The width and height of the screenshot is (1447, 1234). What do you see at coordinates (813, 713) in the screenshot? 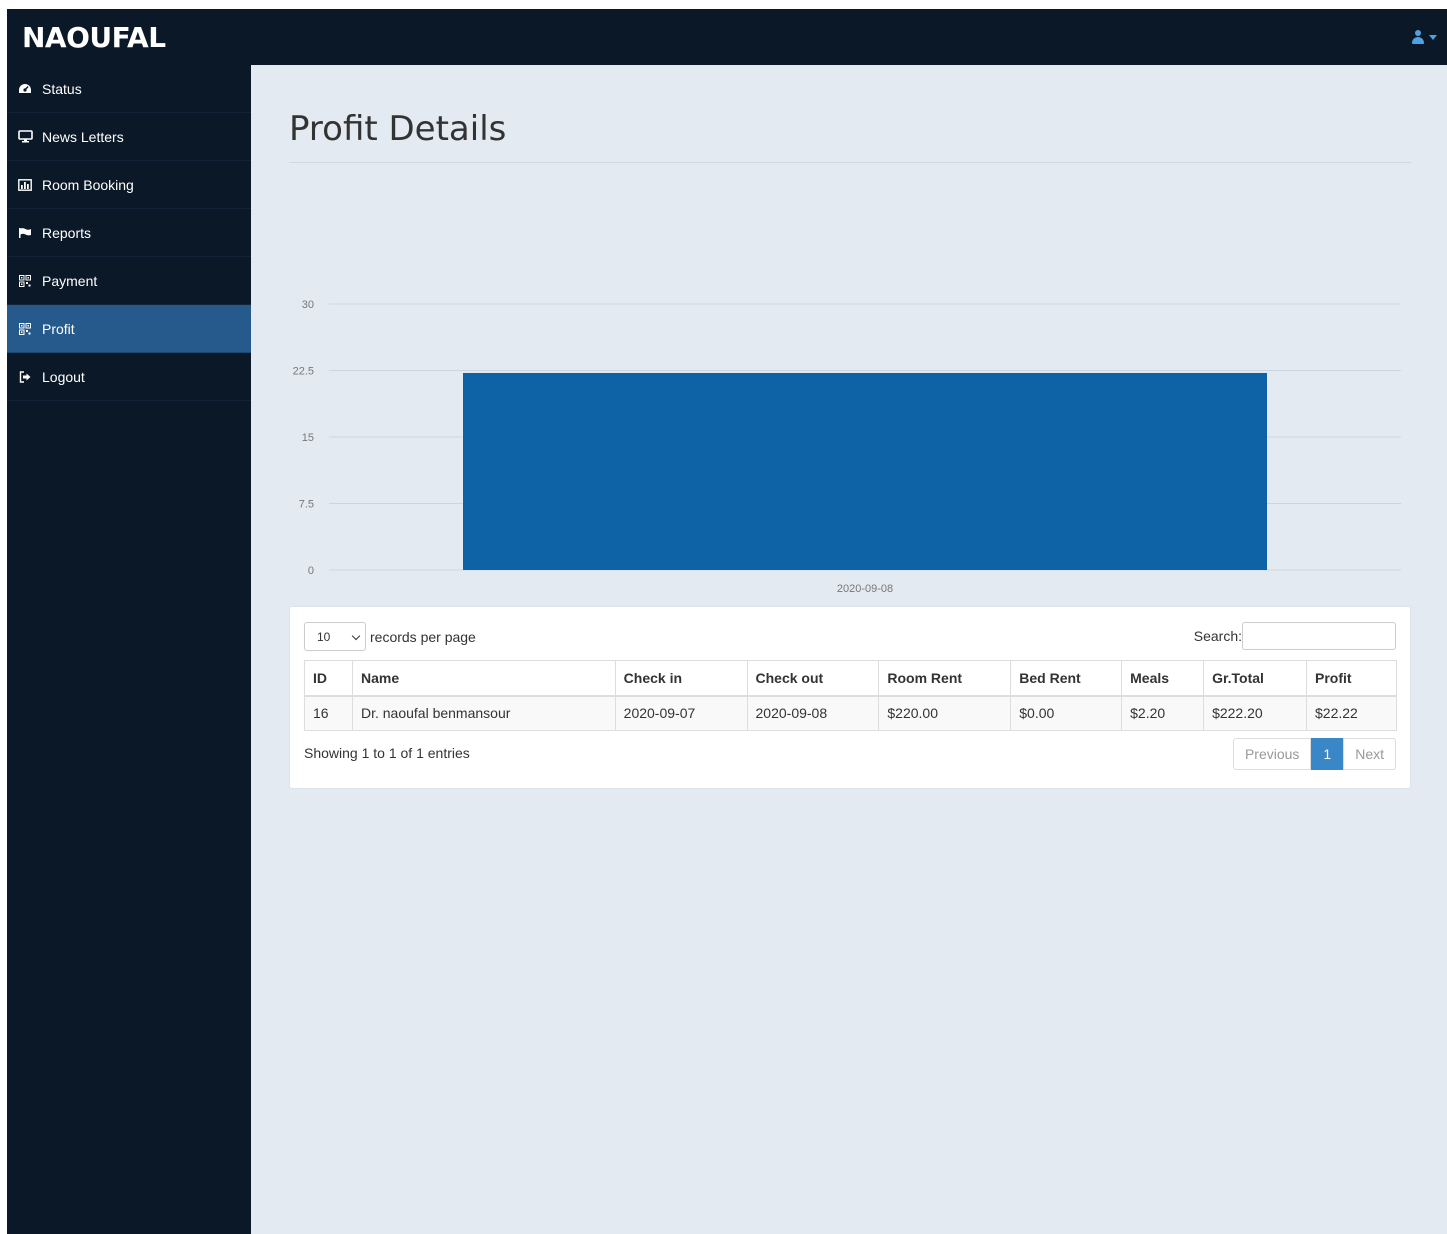
I see `cell-check-out: 2020-09-08` at bounding box center [813, 713].